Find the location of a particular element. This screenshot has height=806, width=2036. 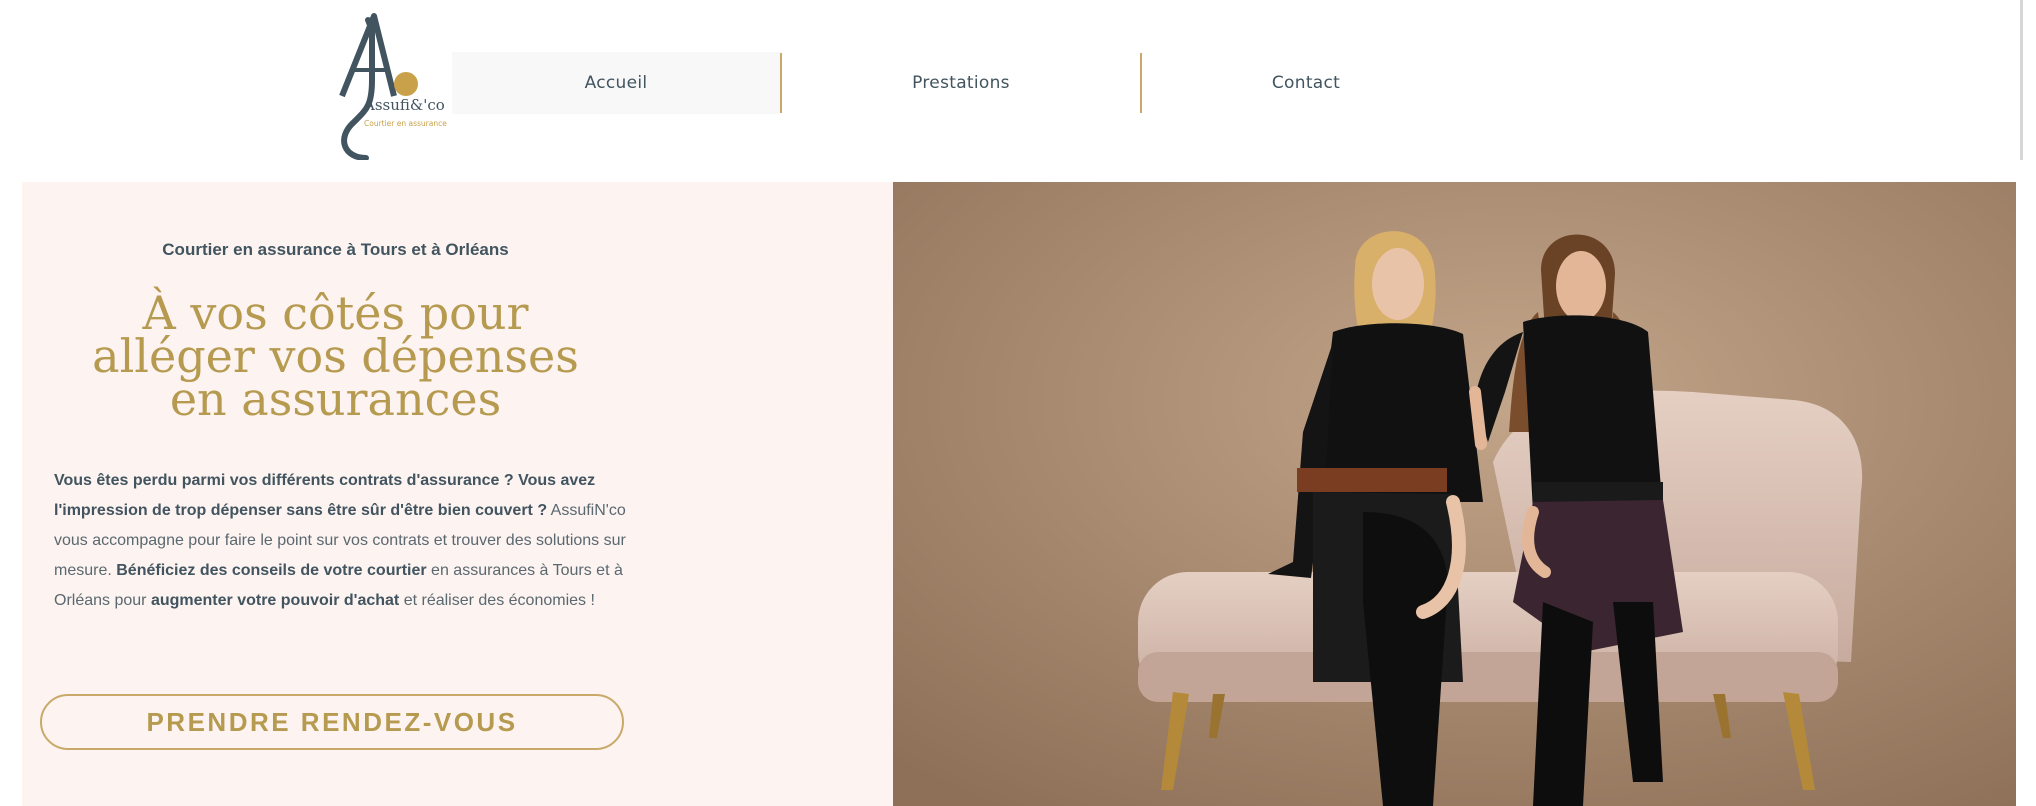

logo-dot is located at coordinates (406, 84).